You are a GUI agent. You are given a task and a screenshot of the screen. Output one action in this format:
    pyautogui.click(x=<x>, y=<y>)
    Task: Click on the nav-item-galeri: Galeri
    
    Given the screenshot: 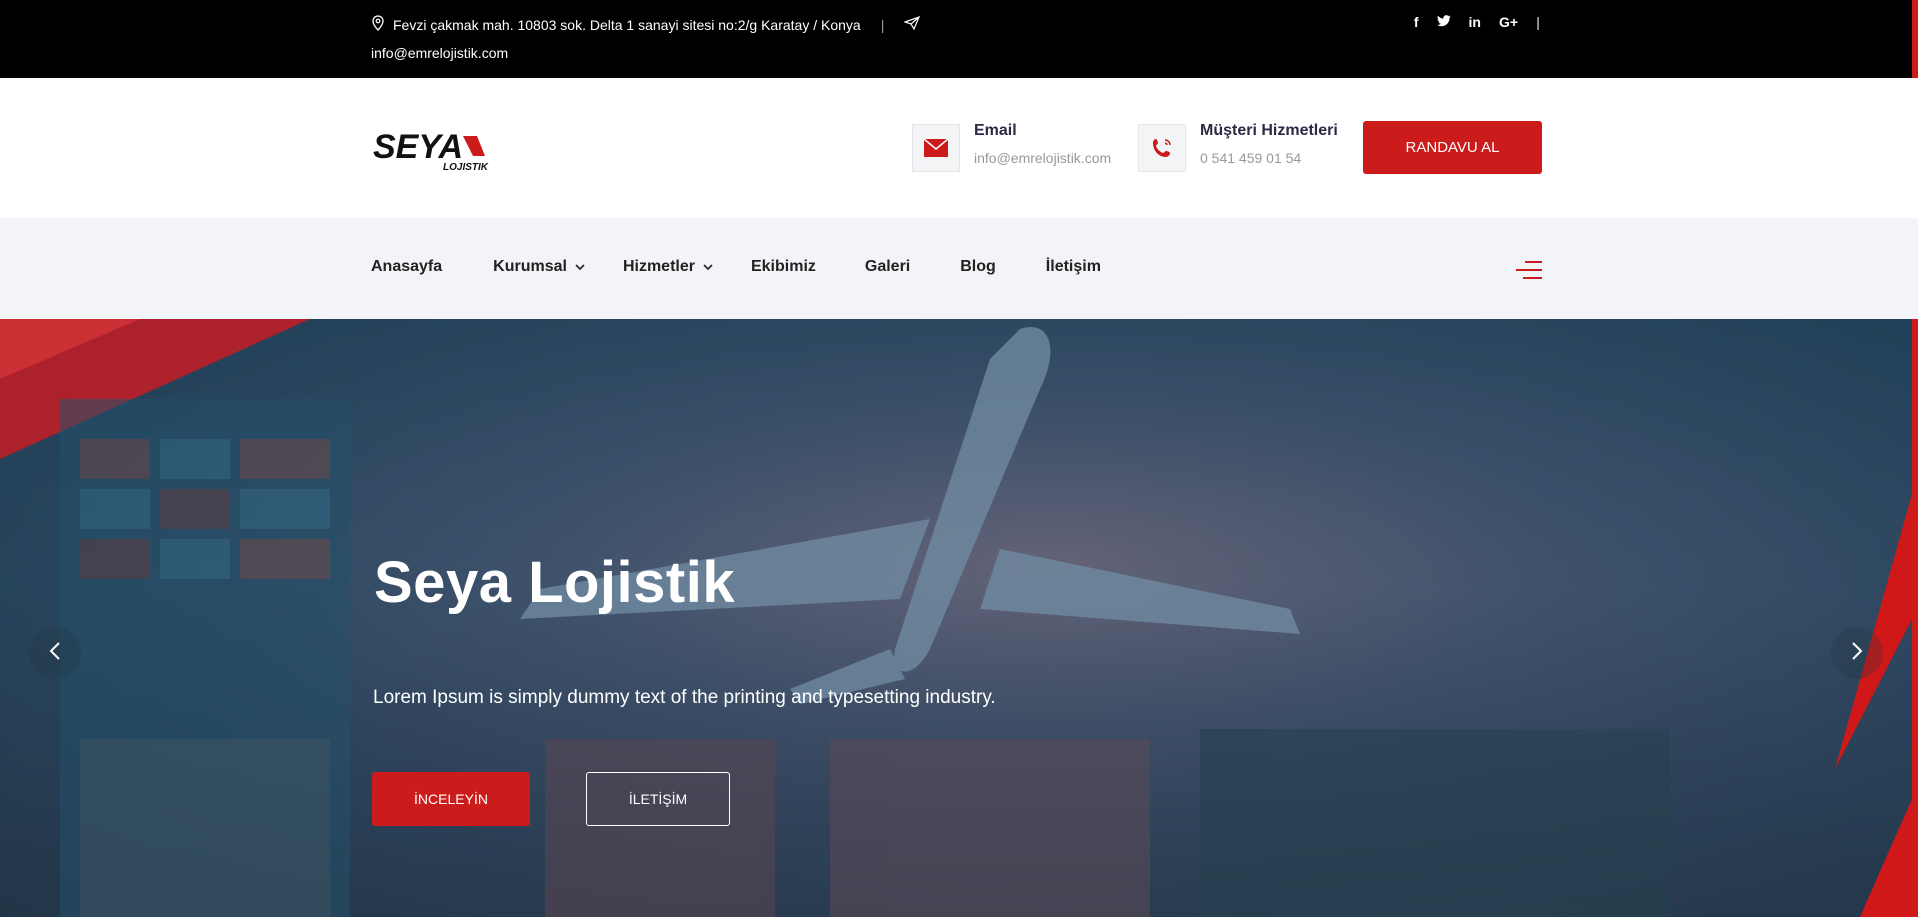 What is the action you would take?
    pyautogui.click(x=887, y=267)
    